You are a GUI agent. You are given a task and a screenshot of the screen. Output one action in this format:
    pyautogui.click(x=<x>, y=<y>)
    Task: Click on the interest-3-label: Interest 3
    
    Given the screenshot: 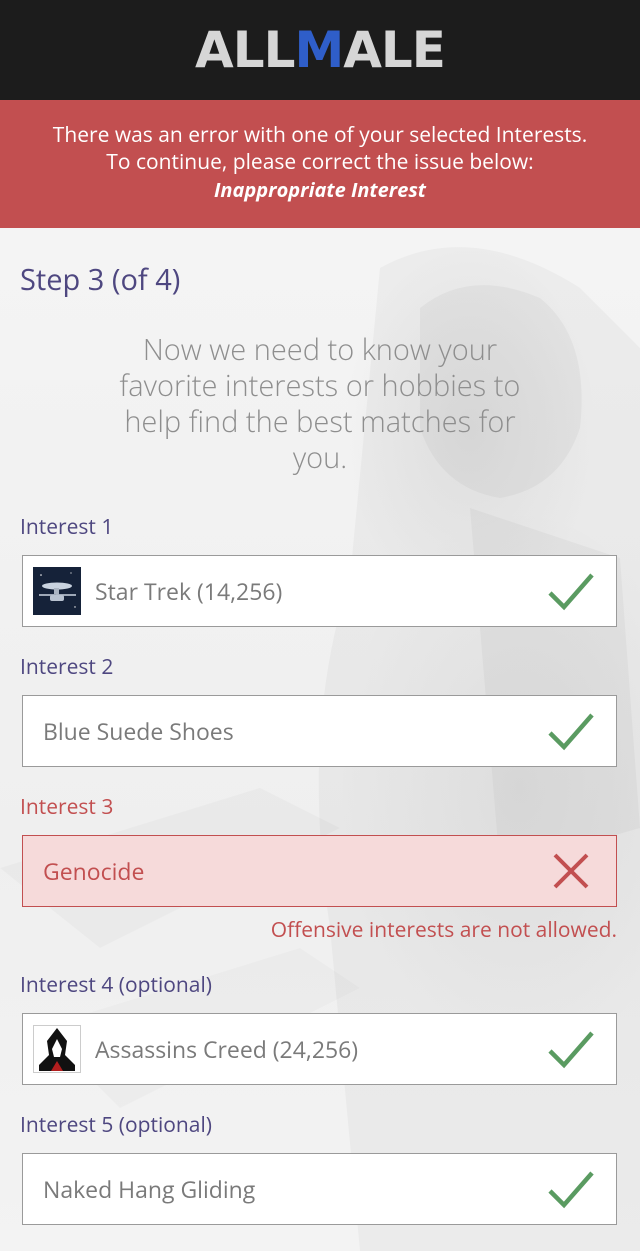 What is the action you would take?
    pyautogui.click(x=67, y=807)
    